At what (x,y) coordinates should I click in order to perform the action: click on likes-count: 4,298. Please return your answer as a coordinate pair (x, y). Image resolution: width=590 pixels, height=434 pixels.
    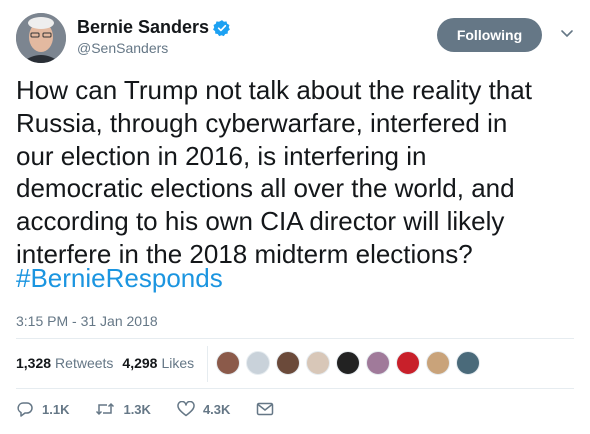
    Looking at the image, I should click on (140, 363).